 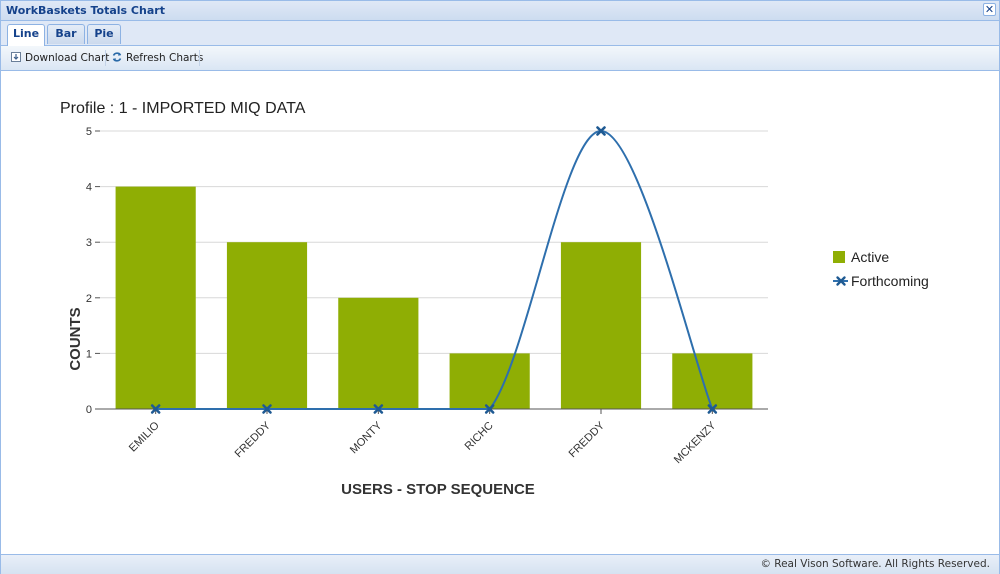 What do you see at coordinates (695, 442) in the screenshot?
I see `x-tick-label: MCKENZY` at bounding box center [695, 442].